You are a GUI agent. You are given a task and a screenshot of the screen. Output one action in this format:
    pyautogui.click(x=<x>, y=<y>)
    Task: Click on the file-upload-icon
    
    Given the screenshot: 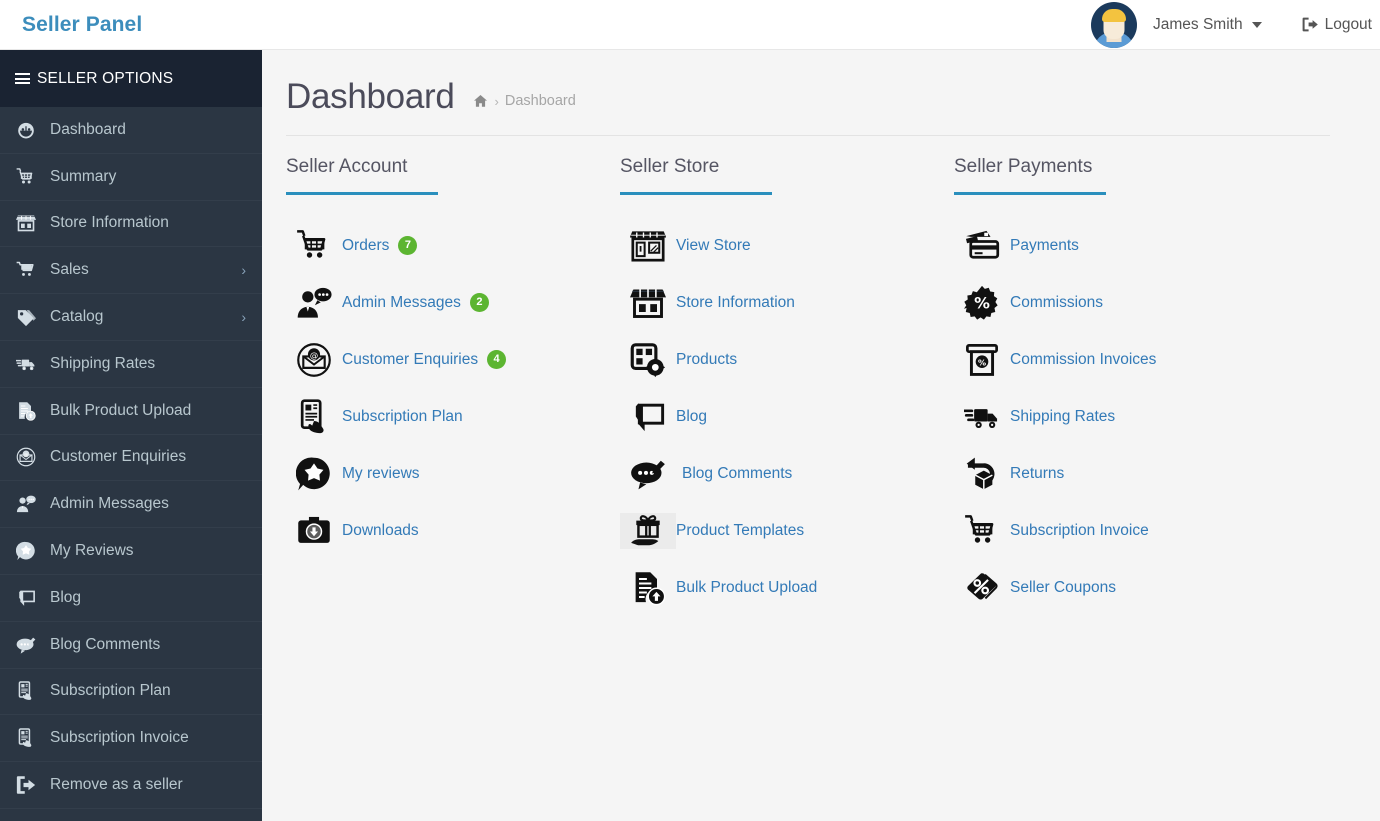 What is the action you would take?
    pyautogui.click(x=648, y=588)
    